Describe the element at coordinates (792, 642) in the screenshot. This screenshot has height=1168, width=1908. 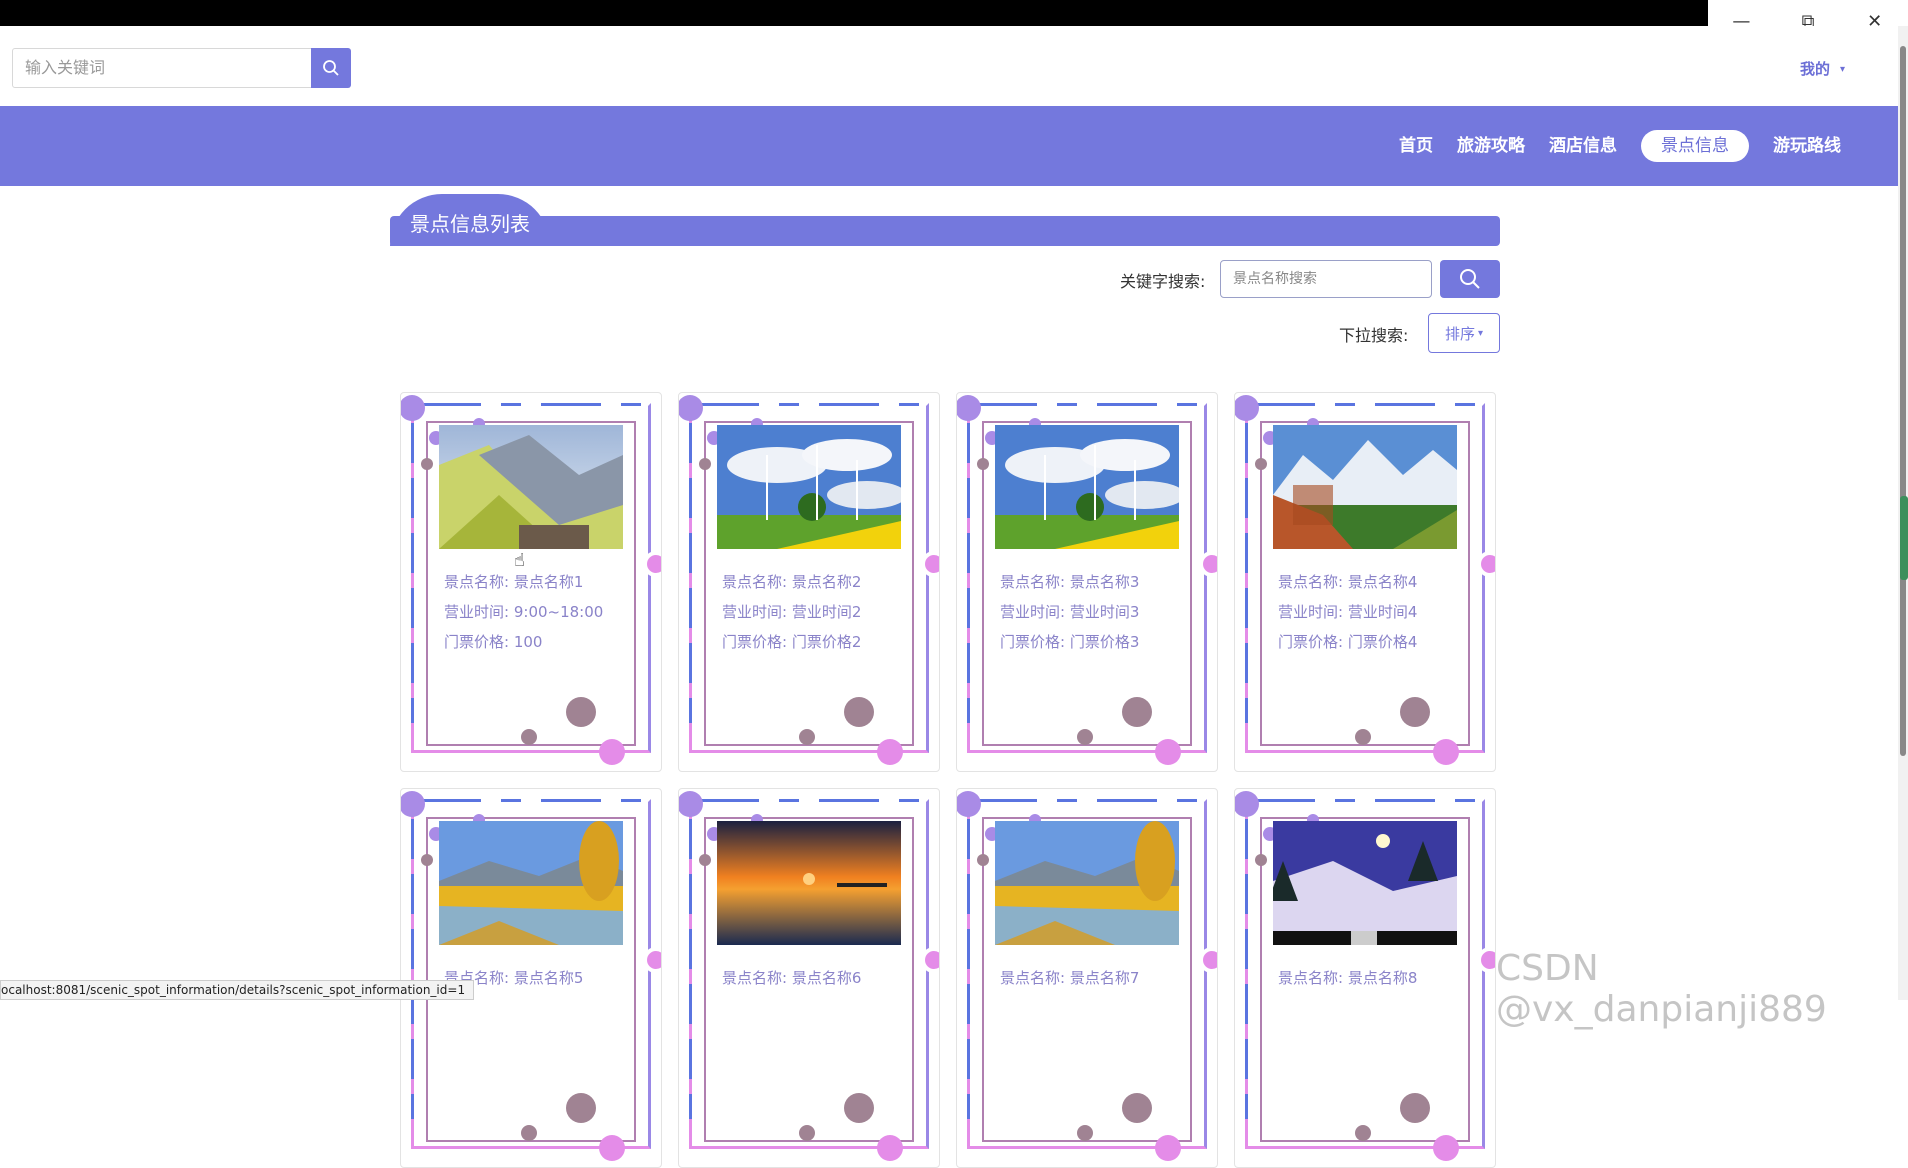
I see `attraction-price: 门票价格: 门票价格2` at that location.